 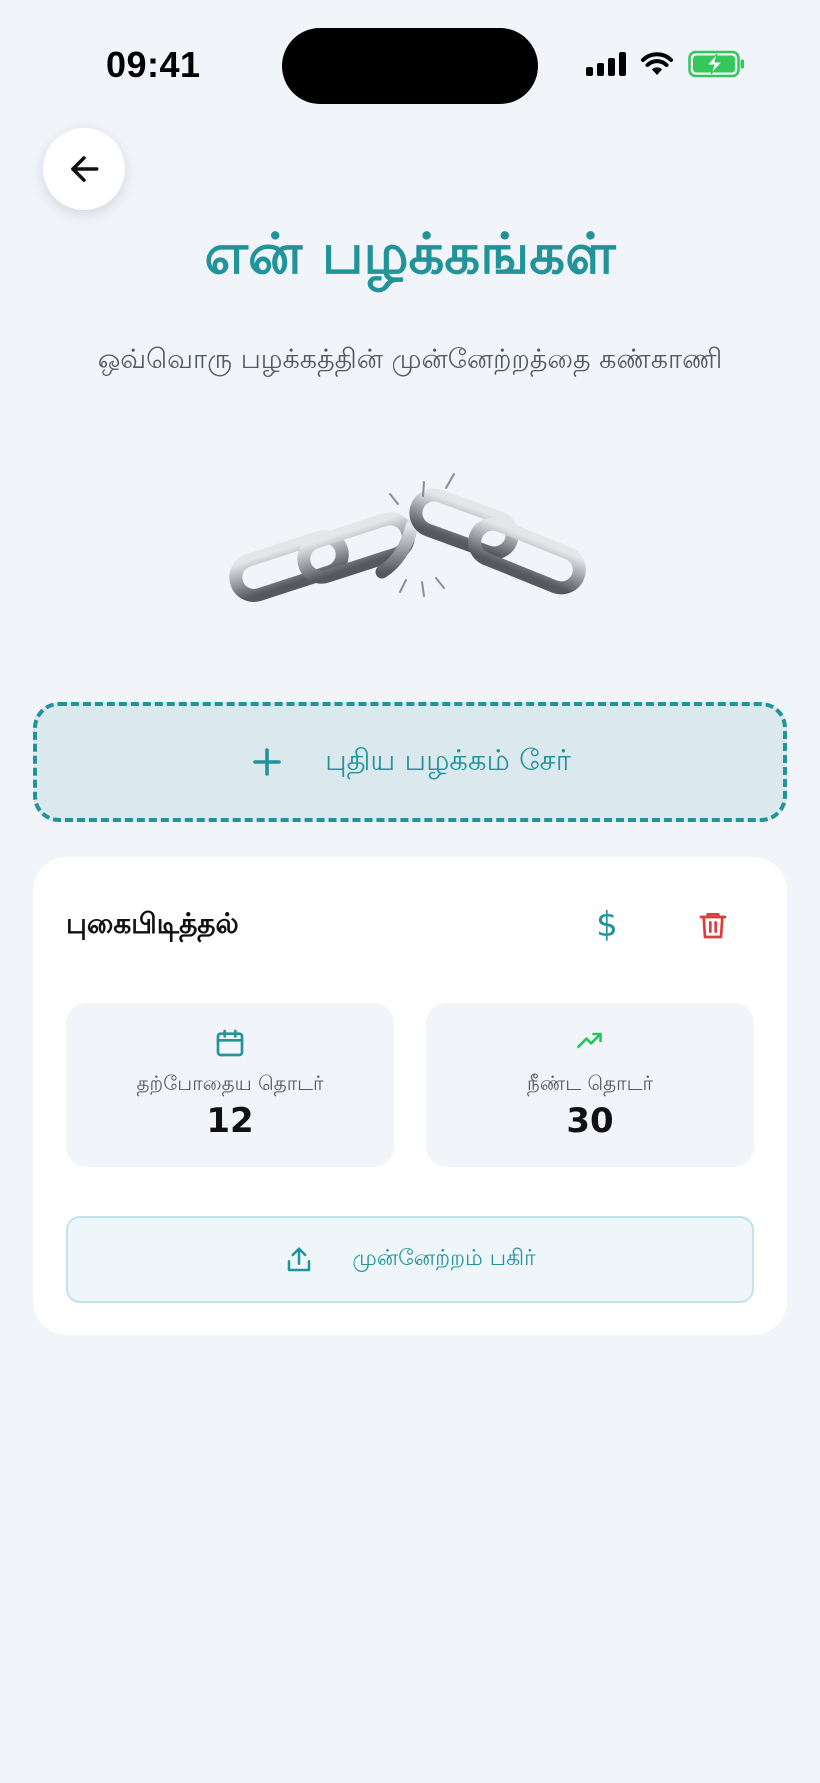 What do you see at coordinates (606, 64) in the screenshot?
I see `signal-icon` at bounding box center [606, 64].